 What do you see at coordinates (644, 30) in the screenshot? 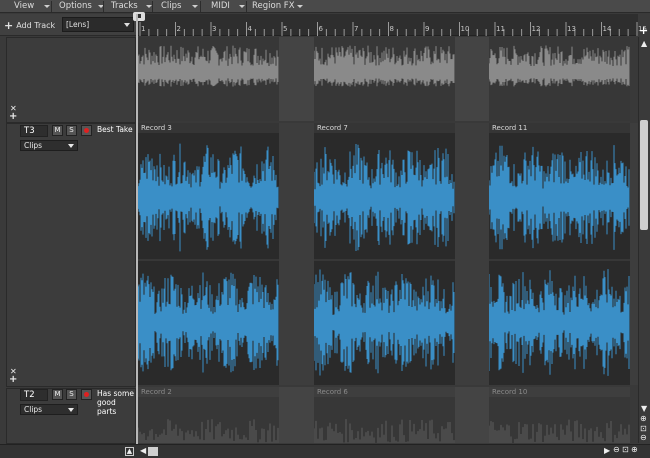
I see `zoom-in-icon: +` at bounding box center [644, 30].